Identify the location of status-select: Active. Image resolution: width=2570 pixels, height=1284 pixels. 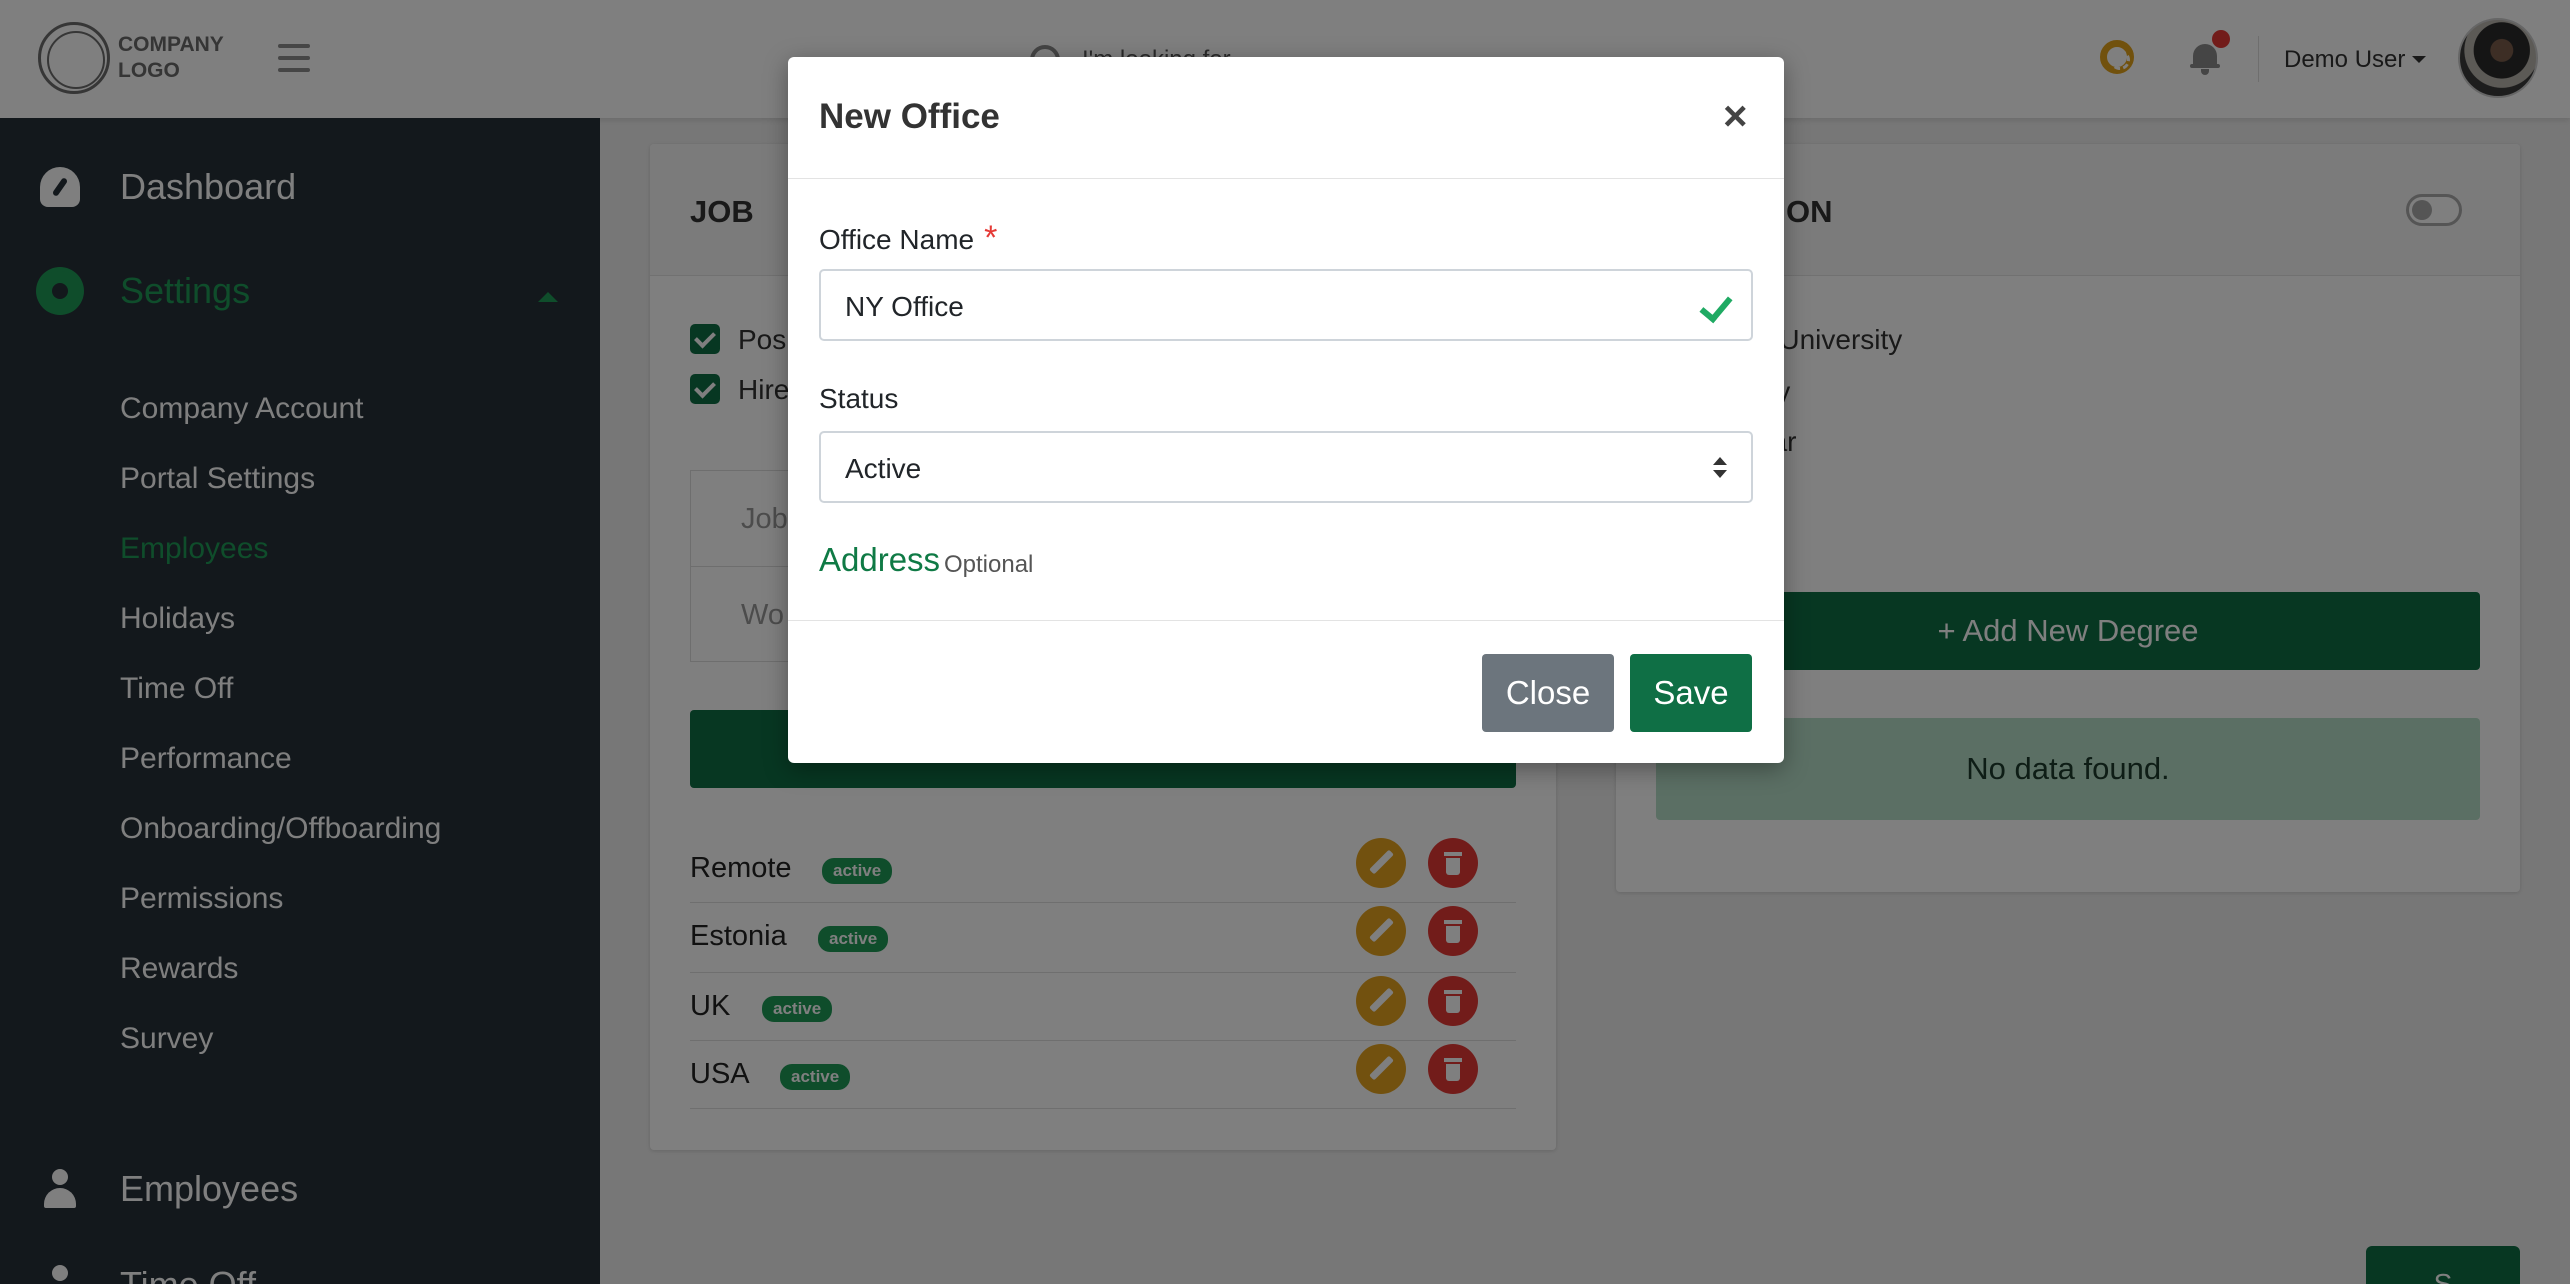
(1286, 467).